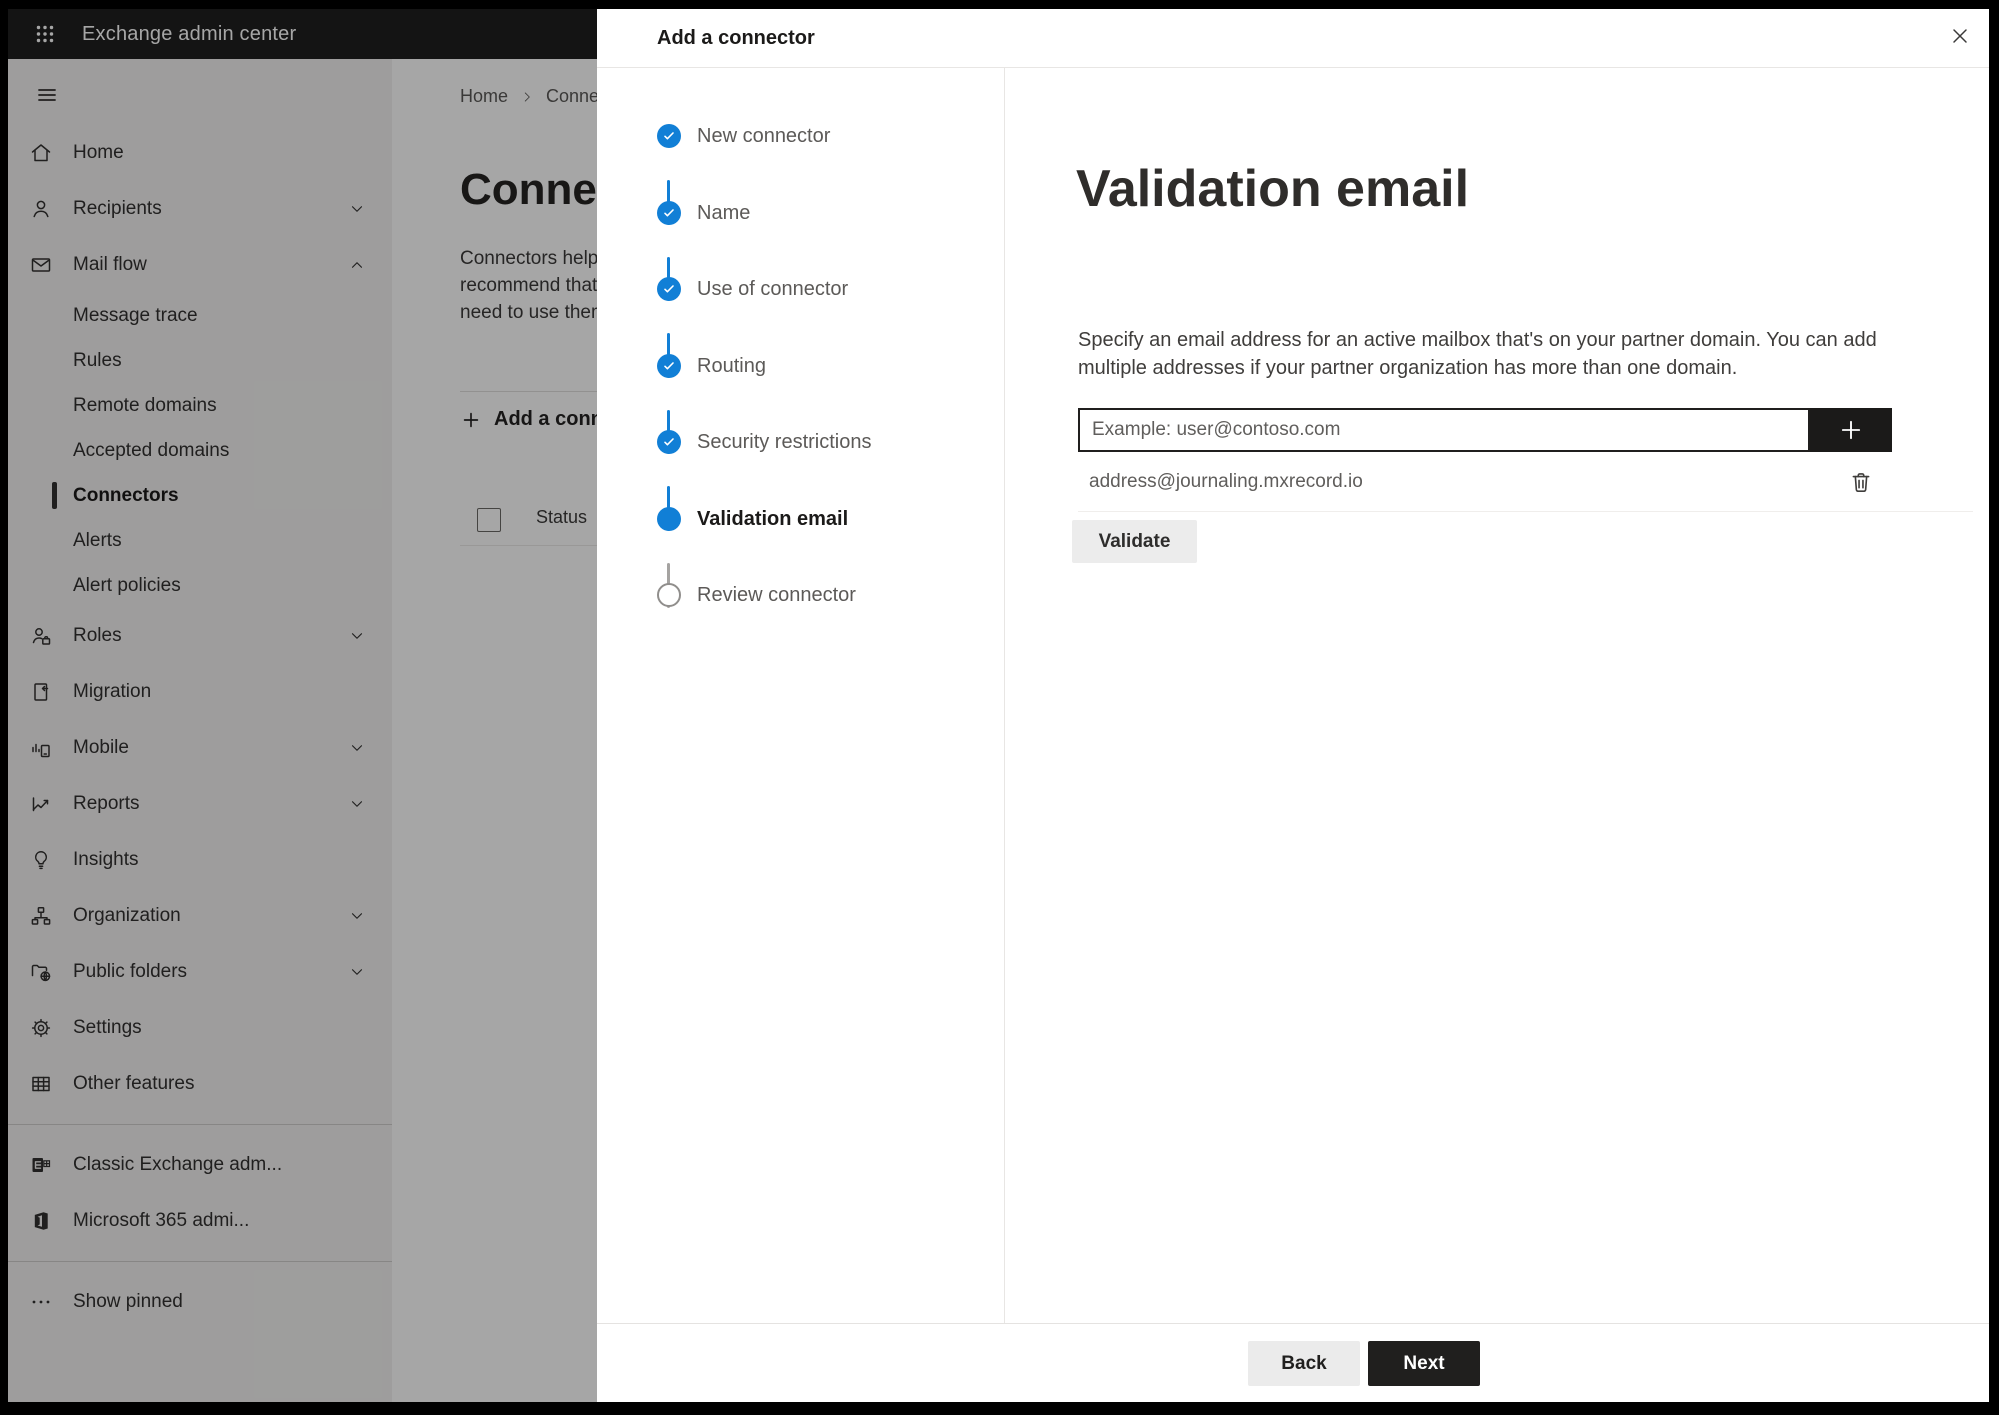 This screenshot has height=1415, width=1999. I want to click on step-new-connector: New connector, so click(743, 136).